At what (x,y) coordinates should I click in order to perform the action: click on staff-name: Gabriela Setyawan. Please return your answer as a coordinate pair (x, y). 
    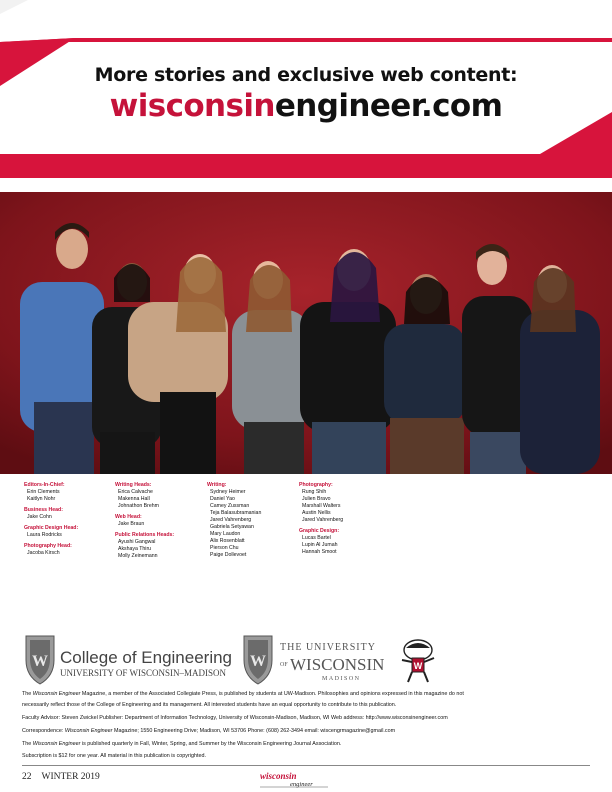
    Looking at the image, I should click on (232, 527).